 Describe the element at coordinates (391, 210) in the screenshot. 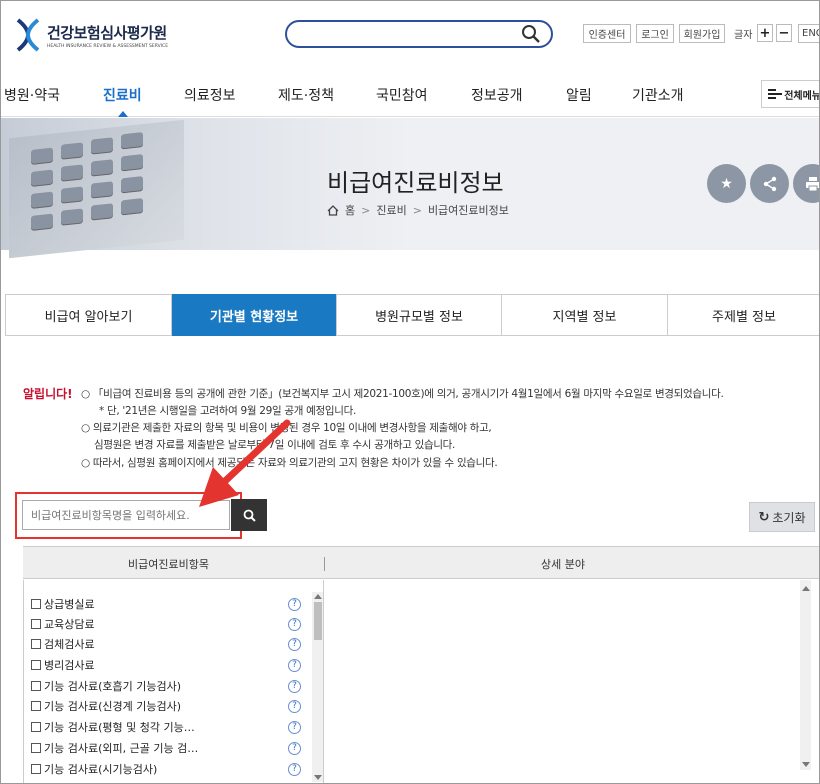

I see `breadcrumb-medical-fee: 진료비` at that location.